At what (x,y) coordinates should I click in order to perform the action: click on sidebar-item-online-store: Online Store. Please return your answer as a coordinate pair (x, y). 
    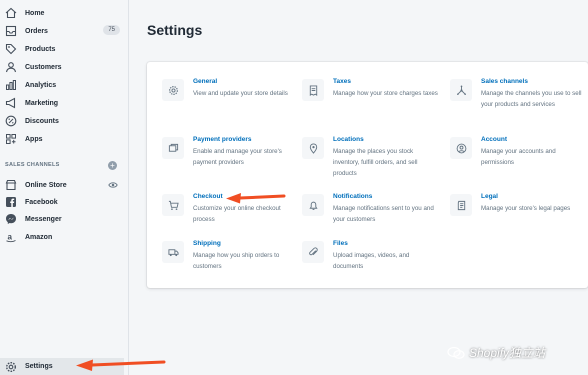
    Looking at the image, I should click on (64, 185).